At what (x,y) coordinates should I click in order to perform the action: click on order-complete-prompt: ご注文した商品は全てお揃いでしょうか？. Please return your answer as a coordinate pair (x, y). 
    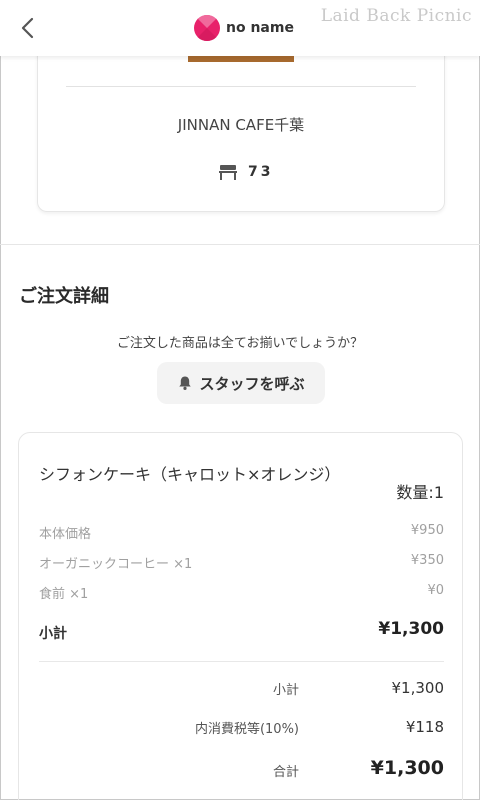
    Looking at the image, I should click on (240, 343).